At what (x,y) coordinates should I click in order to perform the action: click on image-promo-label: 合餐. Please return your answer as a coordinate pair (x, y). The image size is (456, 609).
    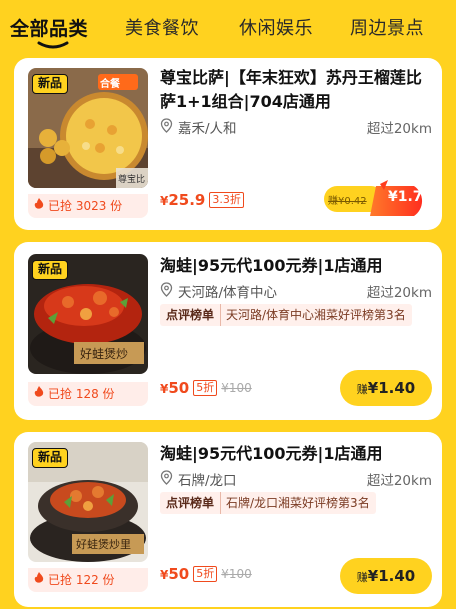
    Looking at the image, I should click on (110, 84).